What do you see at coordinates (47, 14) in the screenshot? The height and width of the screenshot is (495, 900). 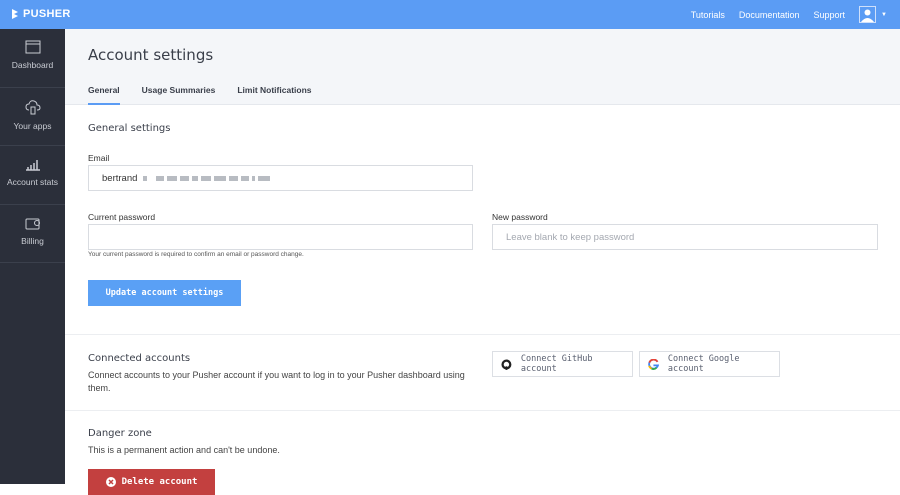 I see `logo-text: PUSHER` at bounding box center [47, 14].